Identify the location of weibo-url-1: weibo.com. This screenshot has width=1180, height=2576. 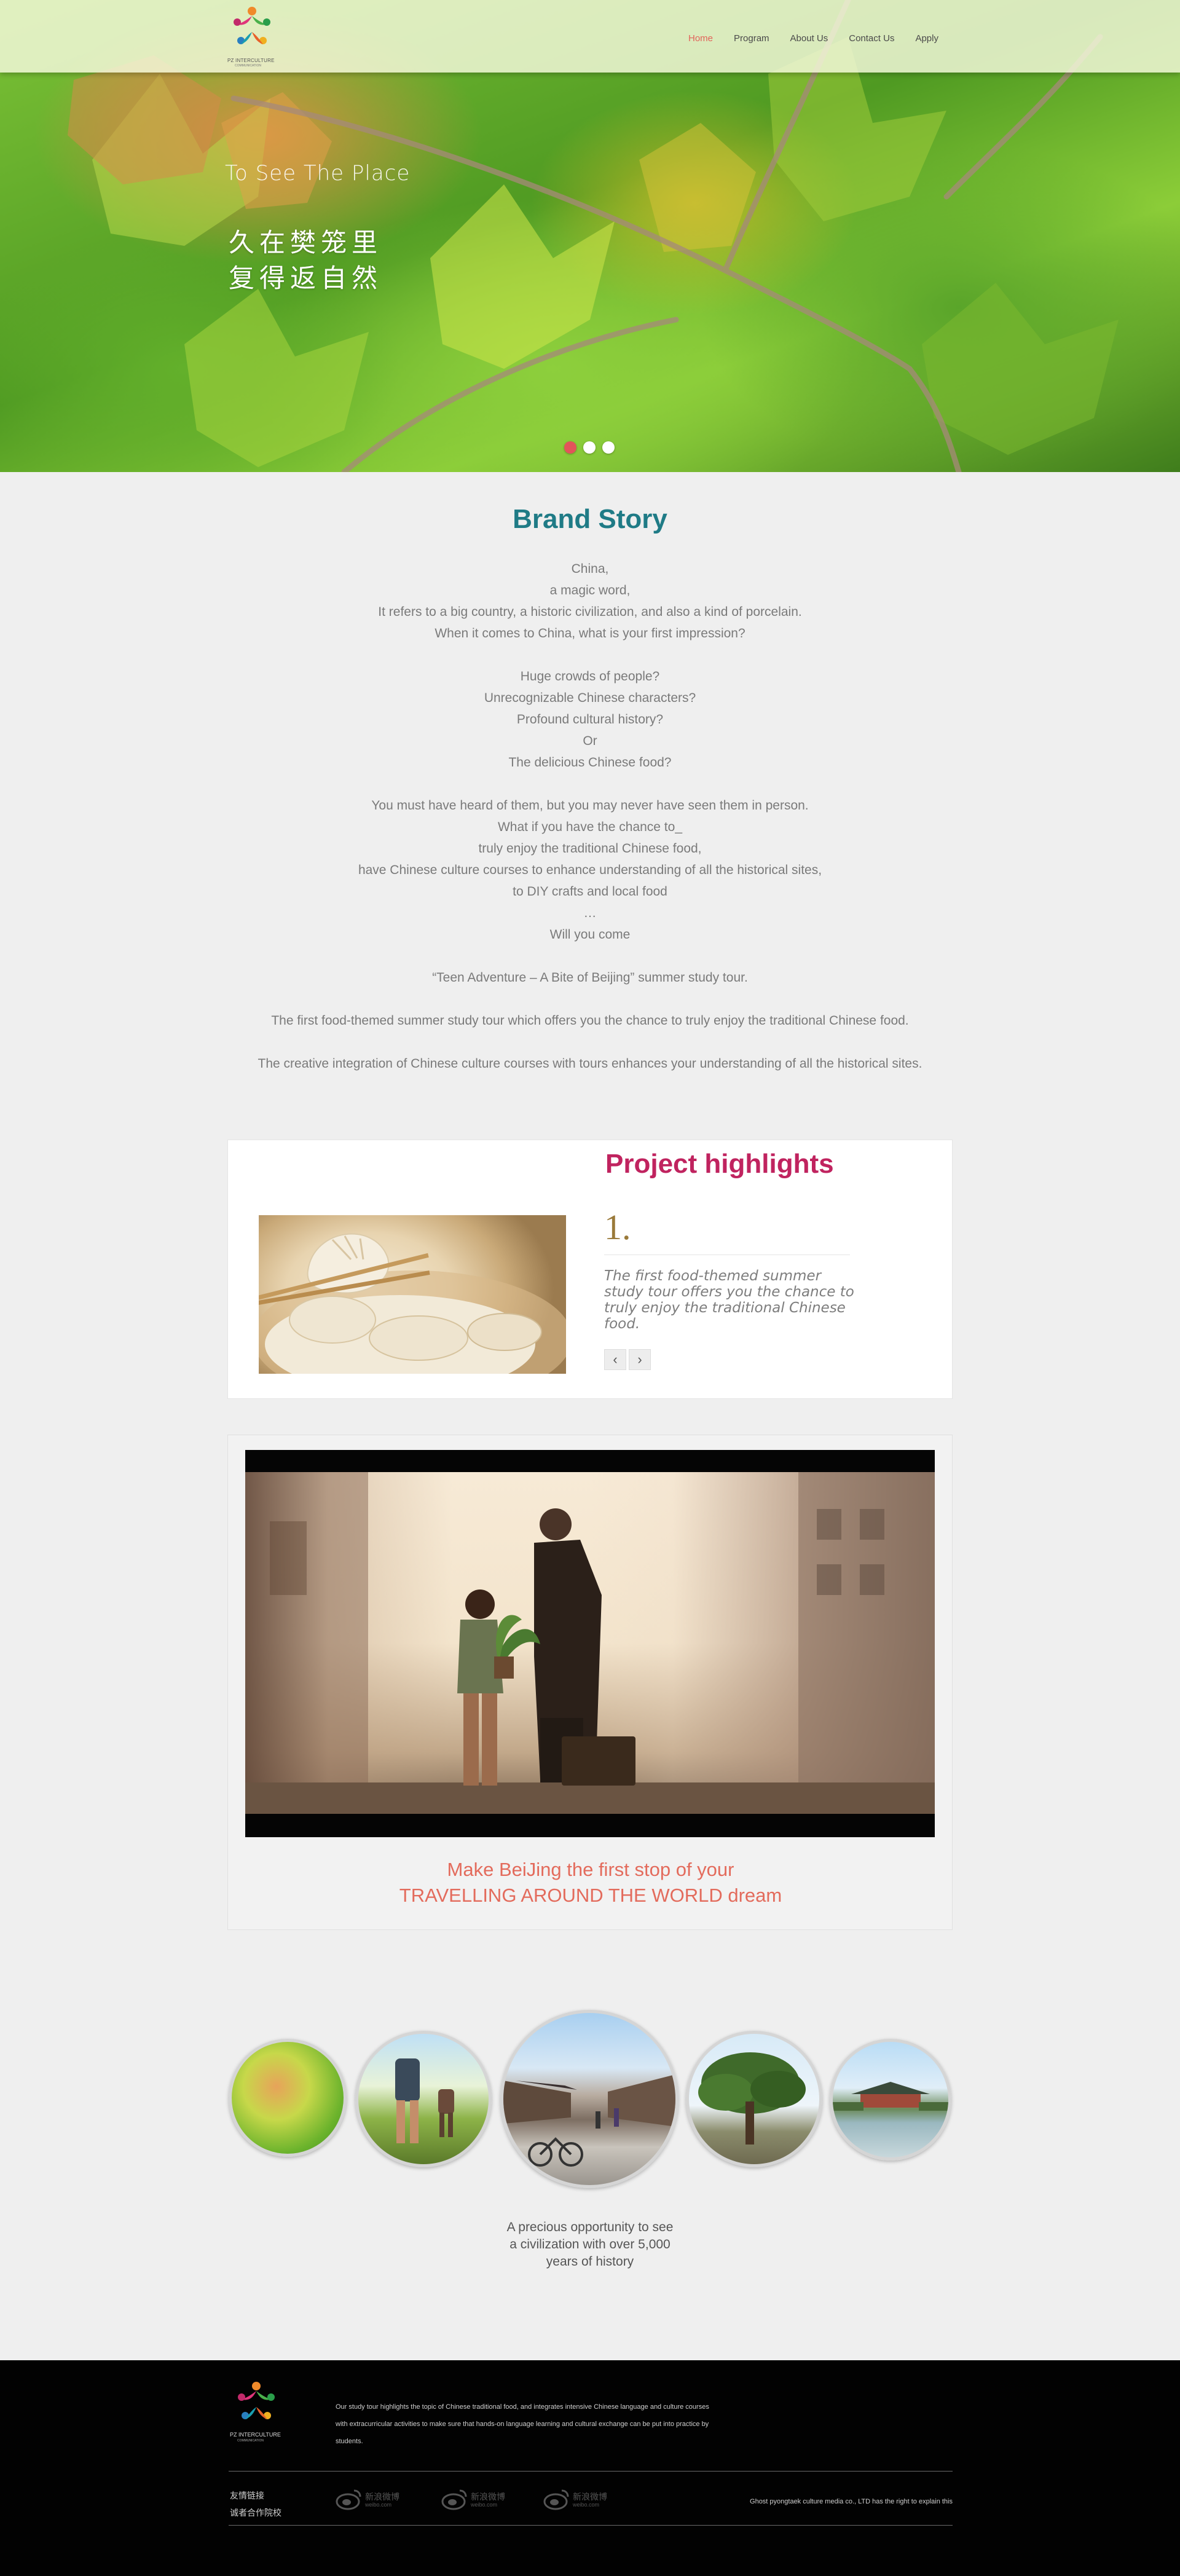
(379, 2505).